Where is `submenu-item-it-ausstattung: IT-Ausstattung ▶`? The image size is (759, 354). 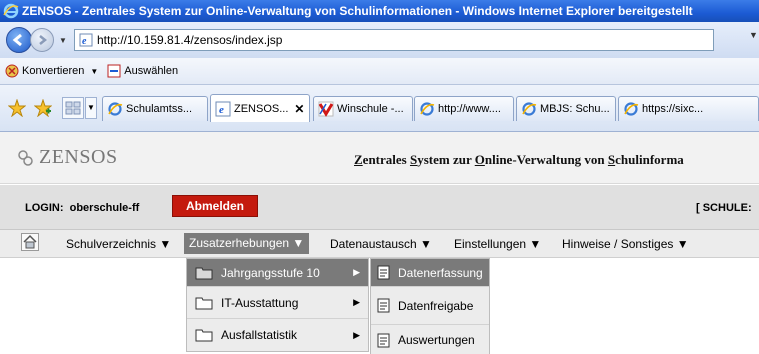 submenu-item-it-ausstattung: IT-Ausstattung ▶ is located at coordinates (277, 303).